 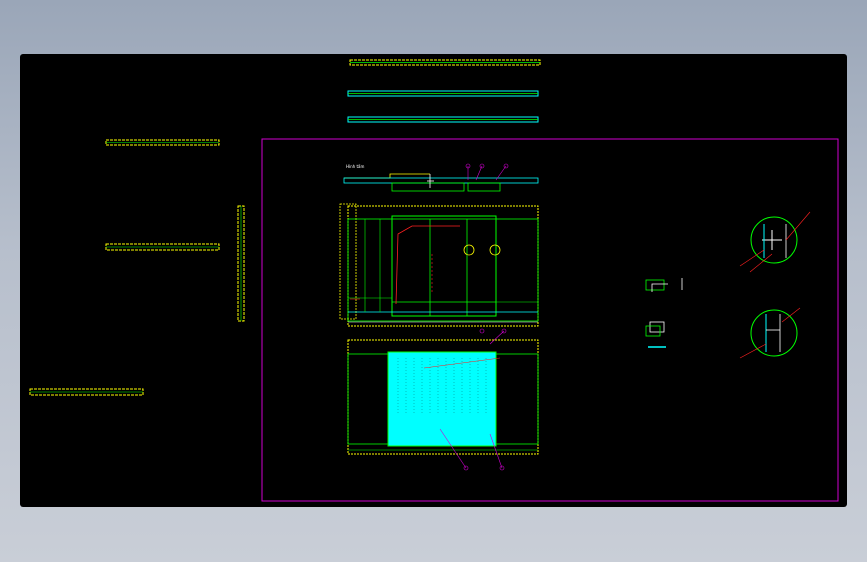 I want to click on section-details, so click(x=664, y=313).